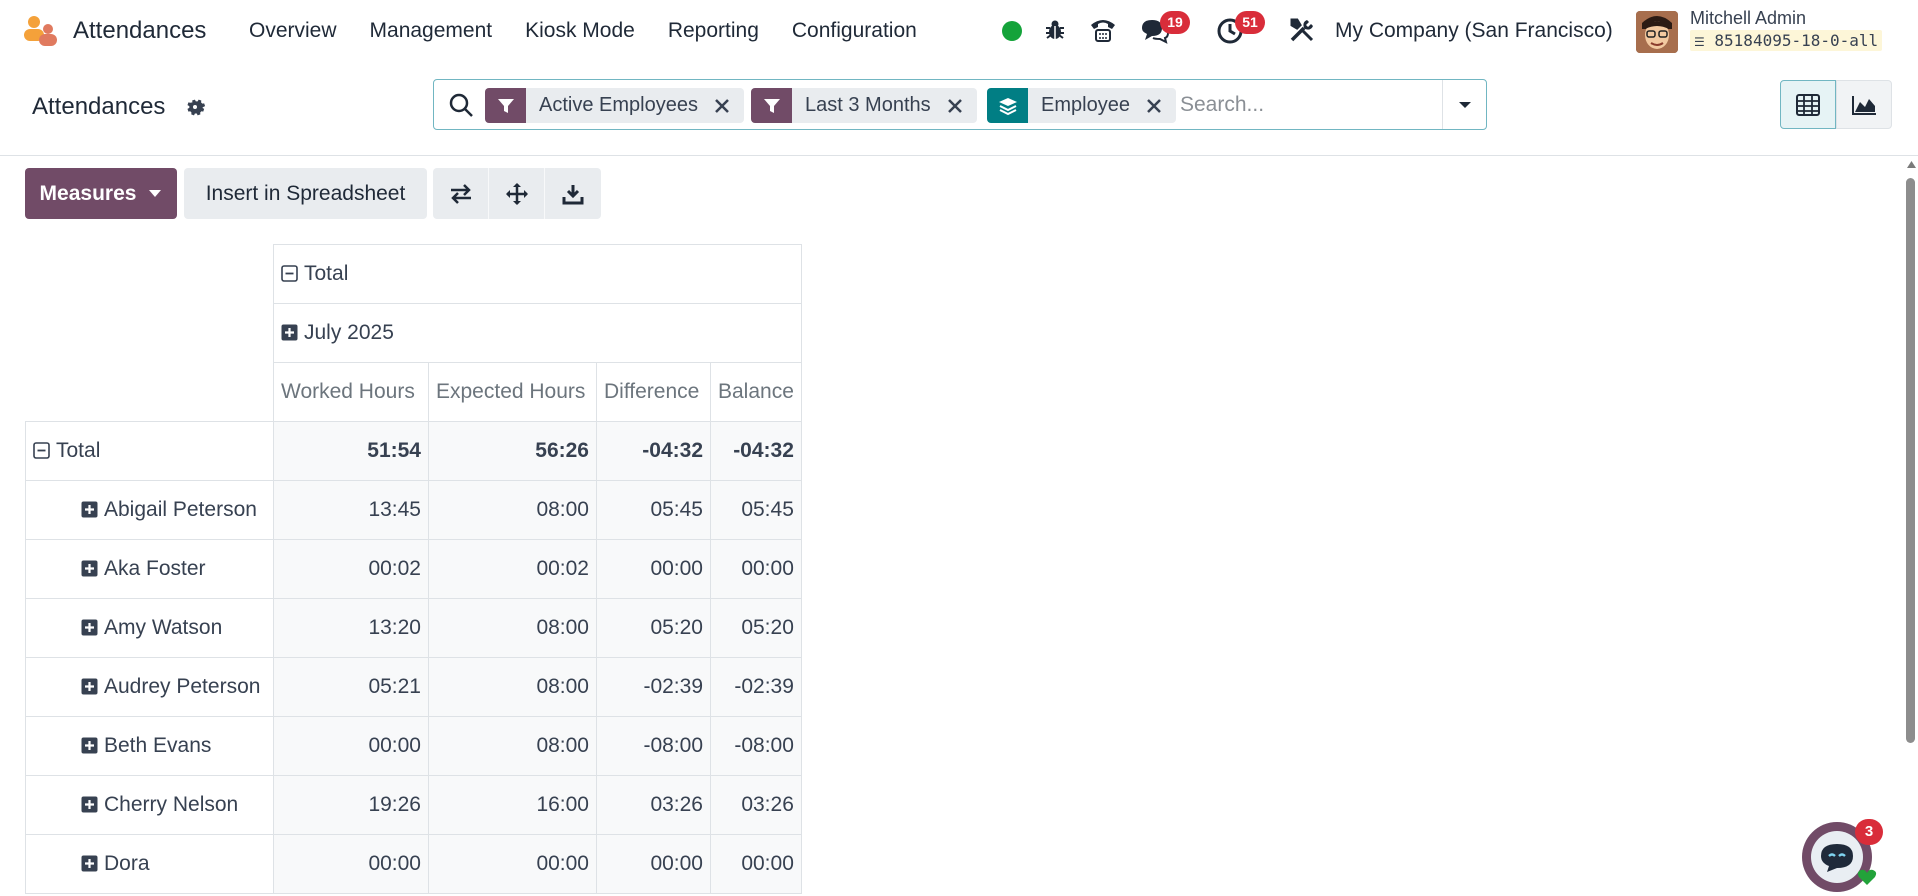 The width and height of the screenshot is (1918, 896). What do you see at coordinates (1864, 104) in the screenshot?
I see `graph-view-button` at bounding box center [1864, 104].